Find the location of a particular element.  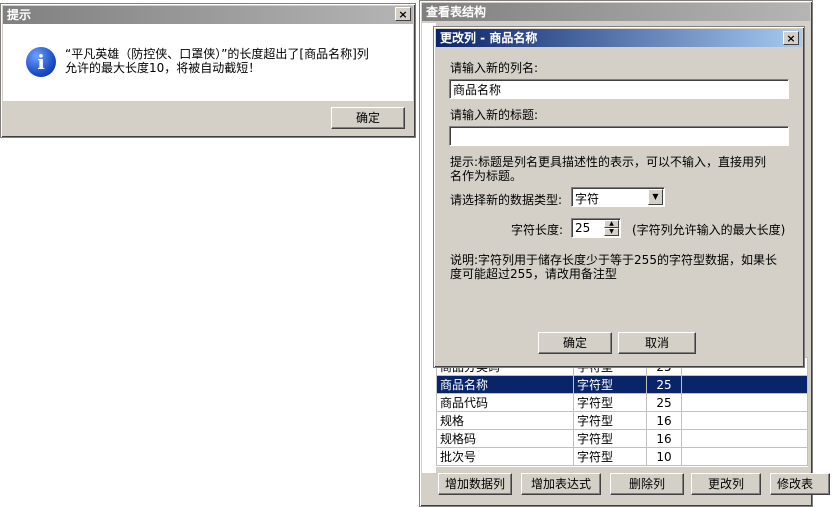

table-row: 商品代码 字符型 25 is located at coordinates (622, 402).